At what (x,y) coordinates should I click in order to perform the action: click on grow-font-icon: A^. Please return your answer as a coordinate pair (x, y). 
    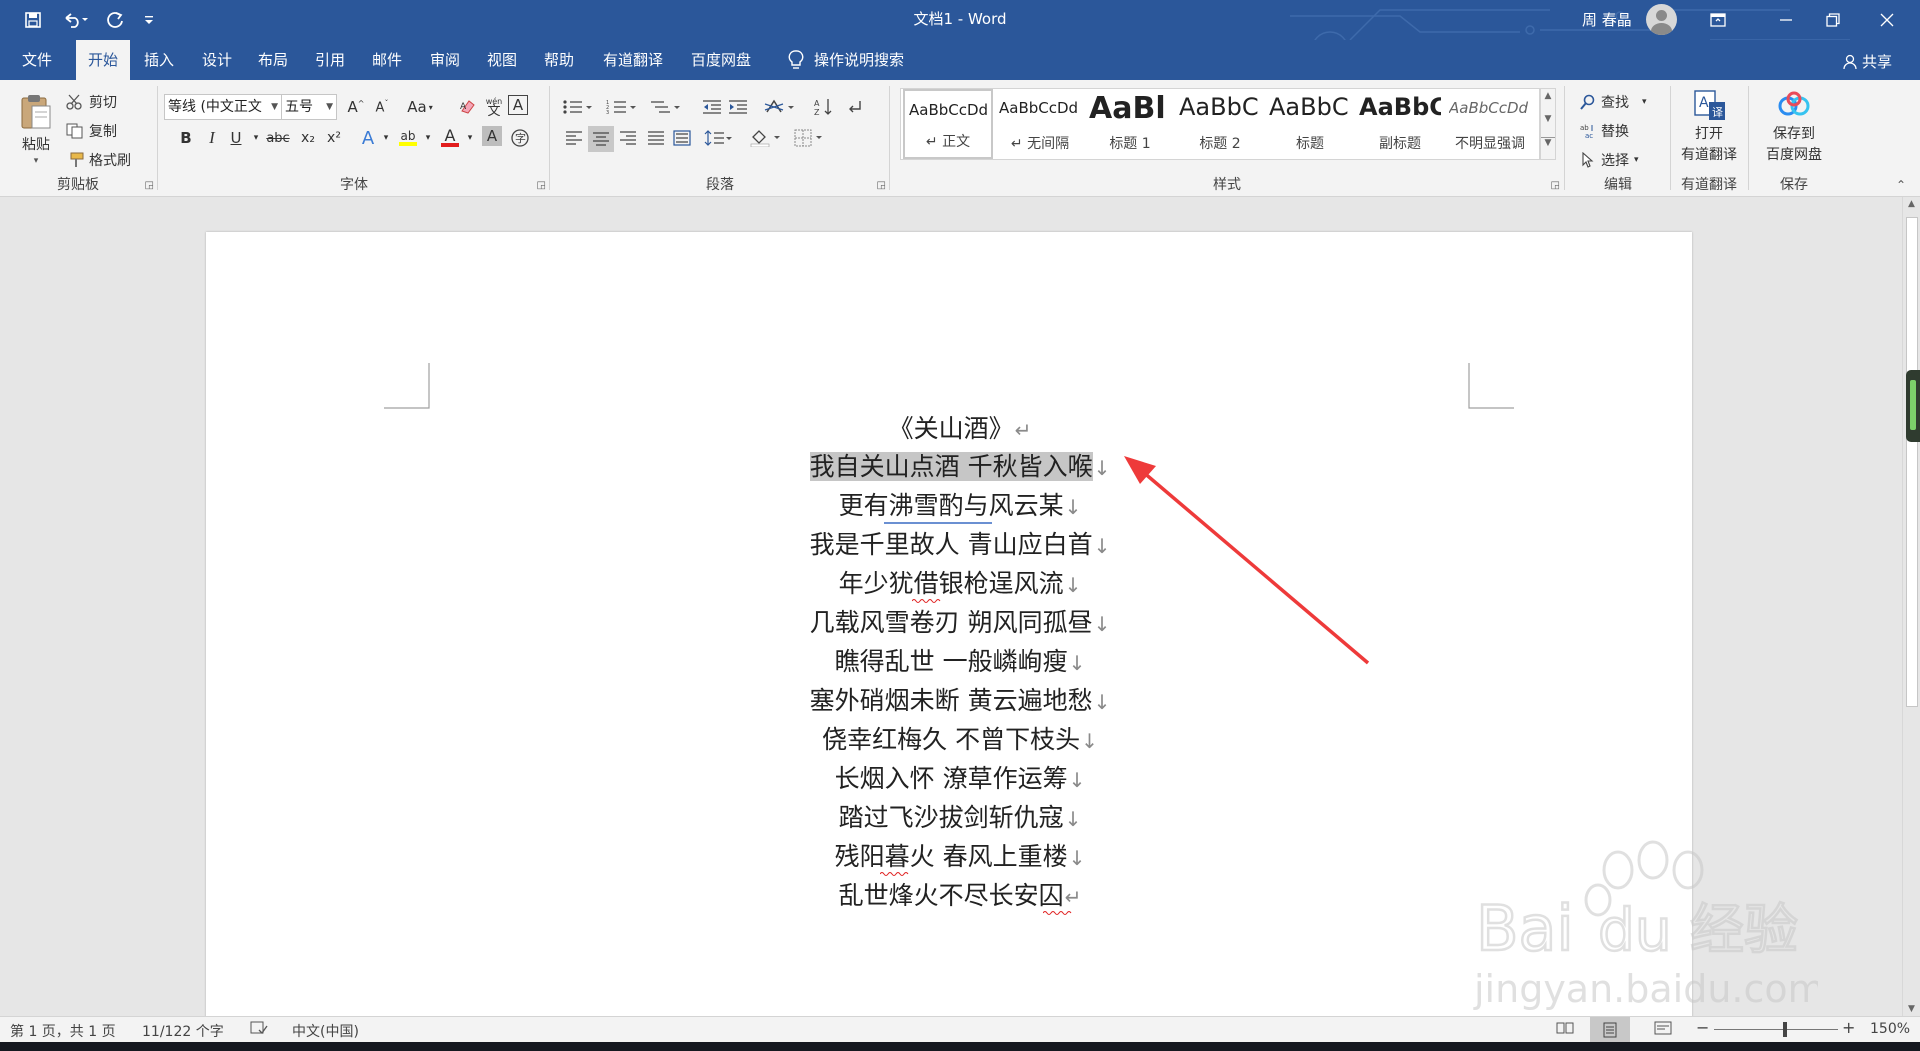
    Looking at the image, I should click on (356, 107).